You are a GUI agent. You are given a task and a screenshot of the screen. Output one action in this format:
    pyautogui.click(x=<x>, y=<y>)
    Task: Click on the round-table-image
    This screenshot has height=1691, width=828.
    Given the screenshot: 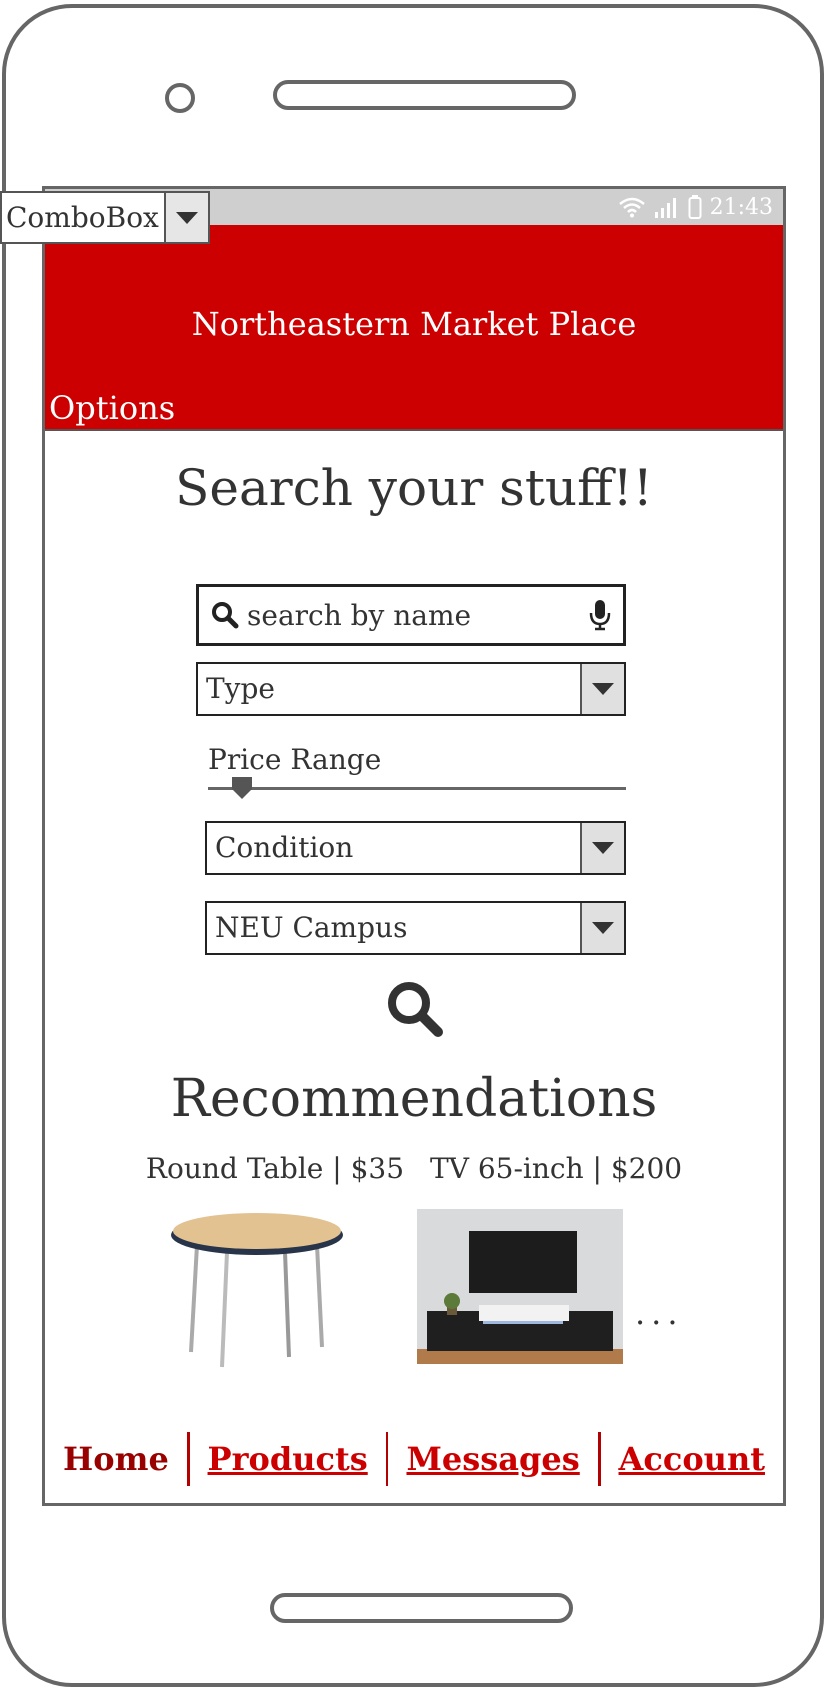 What is the action you would take?
    pyautogui.click(x=257, y=1289)
    